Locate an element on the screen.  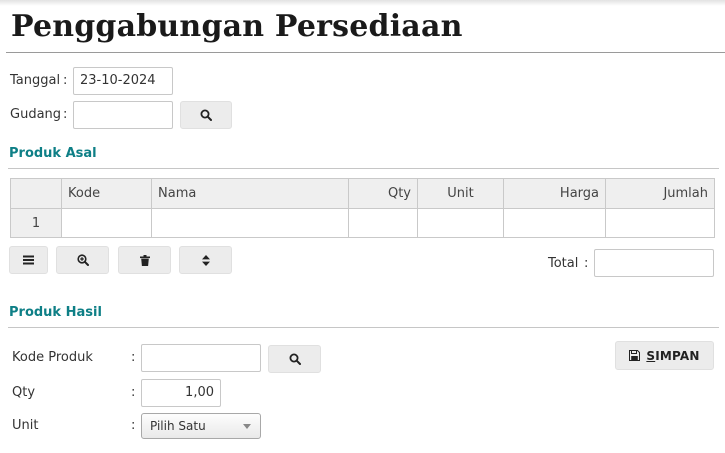
produk-hasil-divider is located at coordinates (363, 327).